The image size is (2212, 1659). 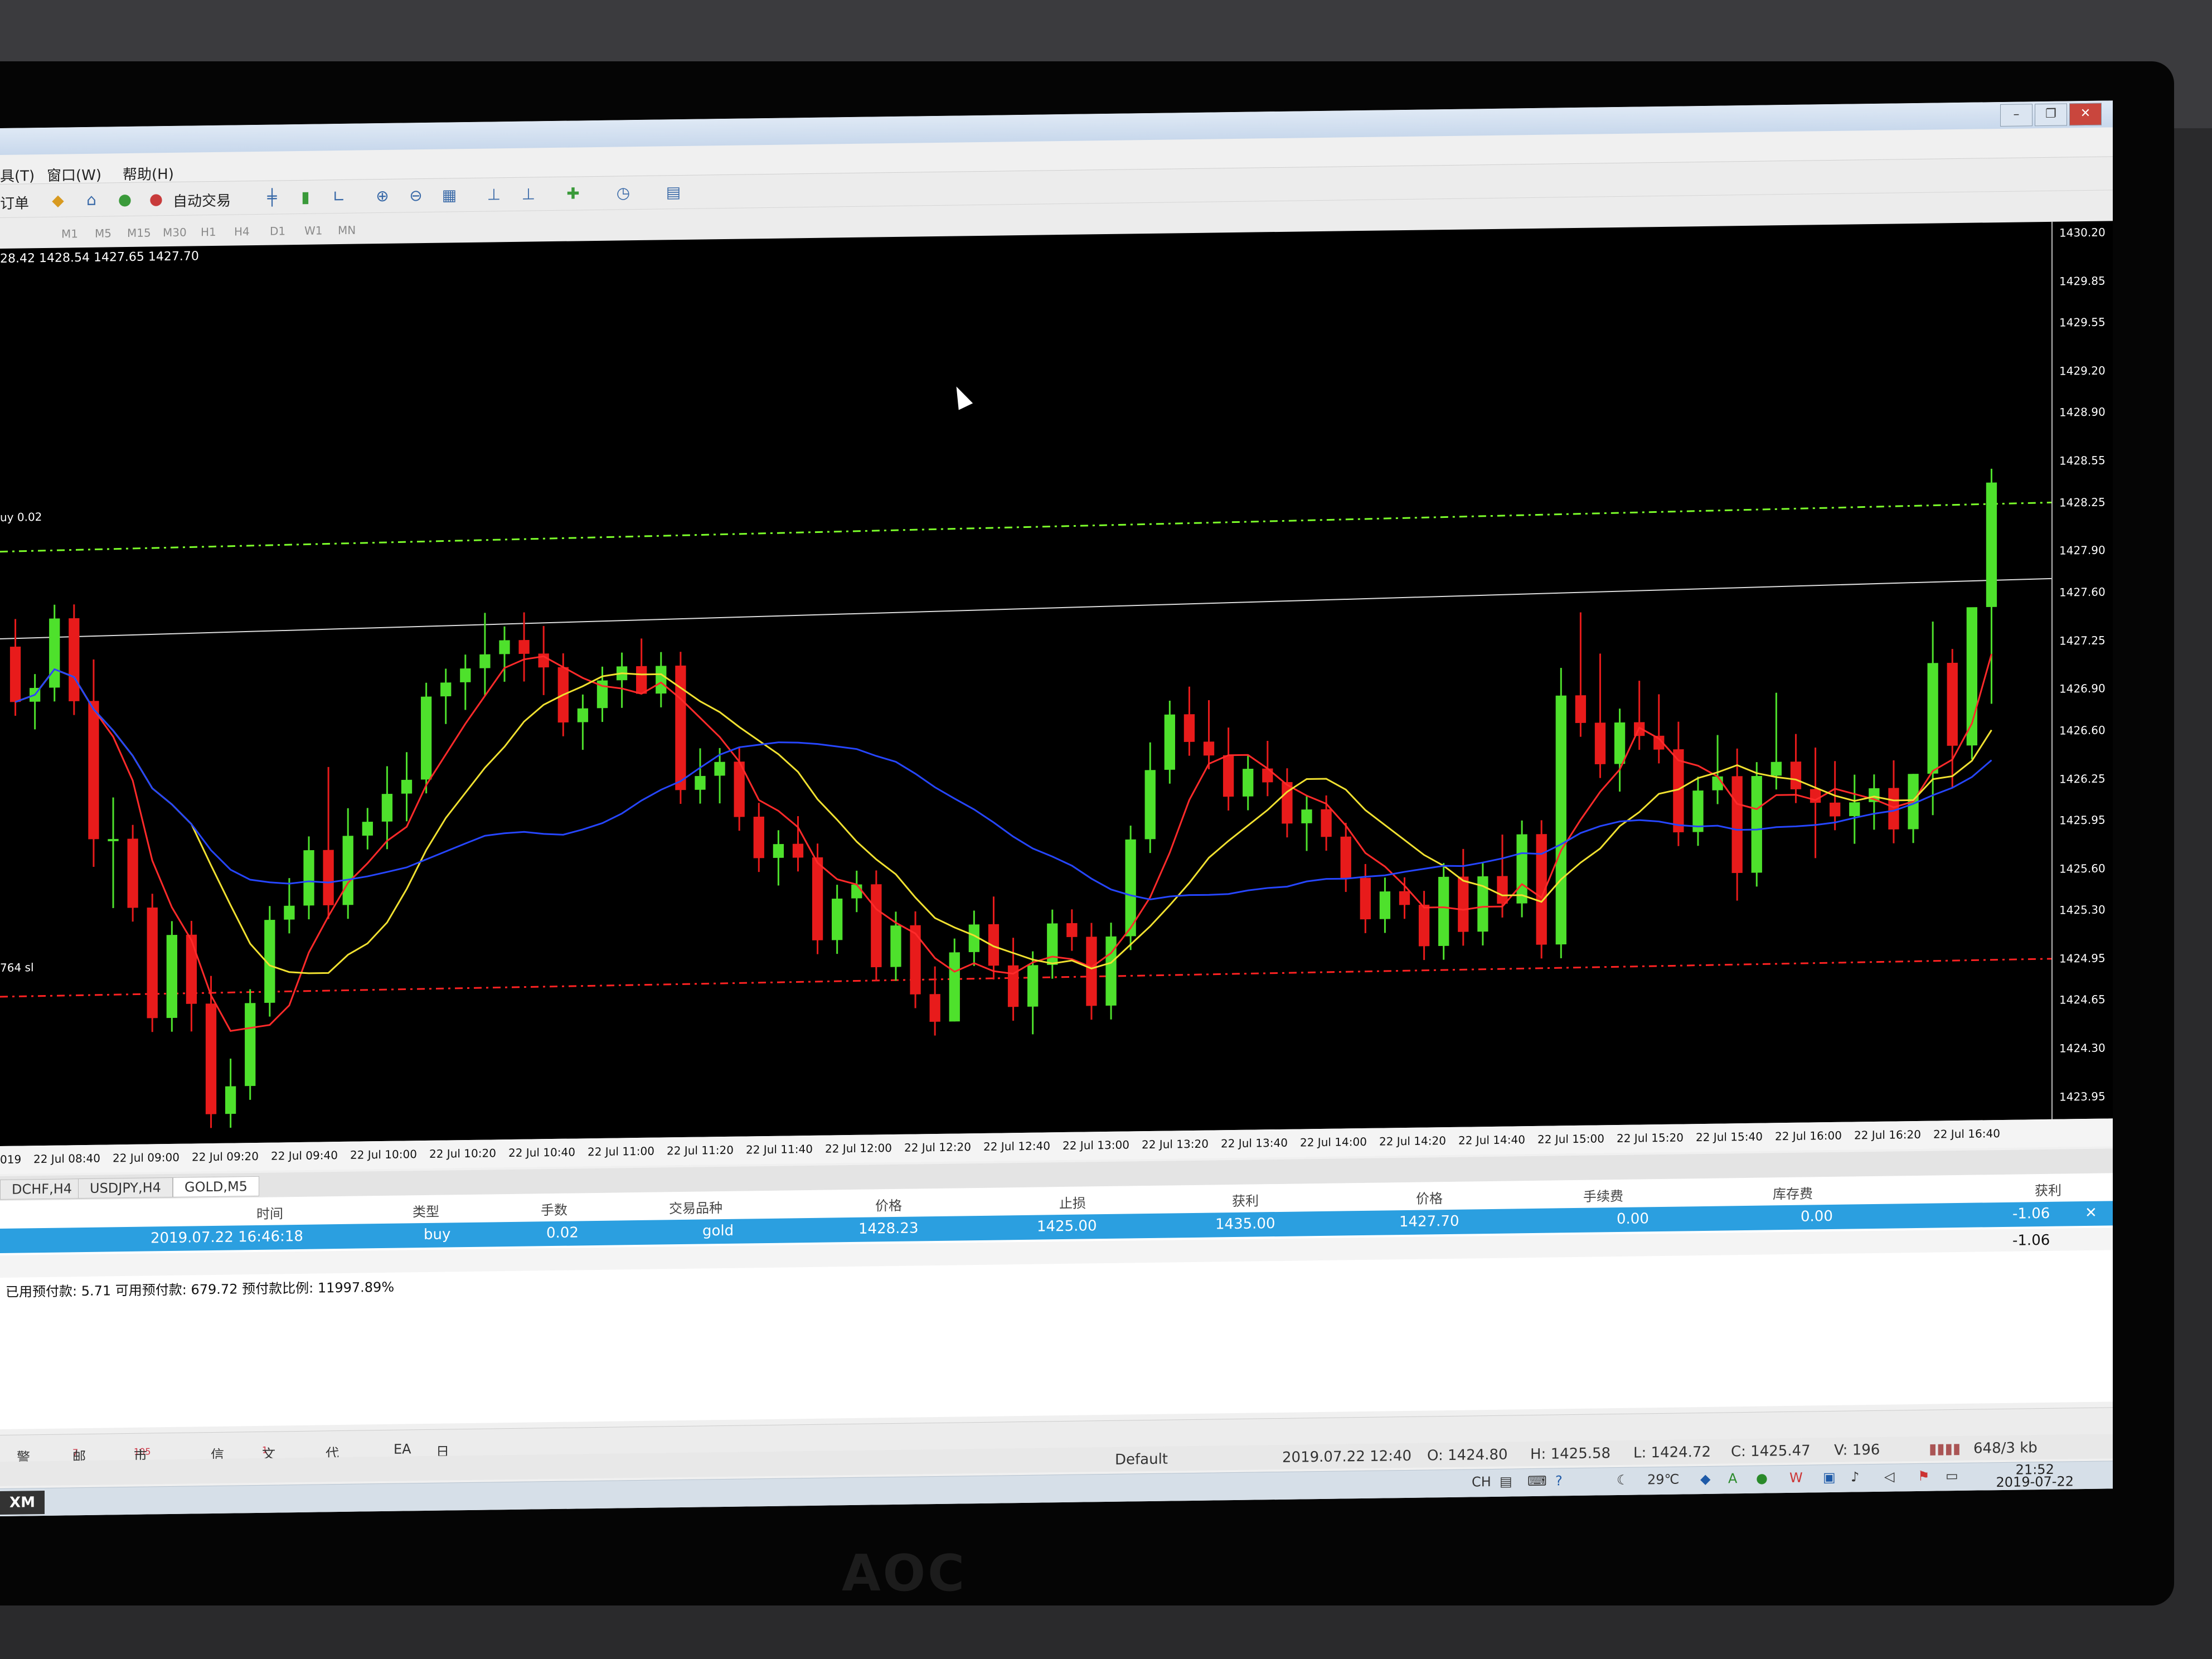 What do you see at coordinates (1347, 1456) in the screenshot?
I see `status-datetime: 2019.07.22 12:40` at bounding box center [1347, 1456].